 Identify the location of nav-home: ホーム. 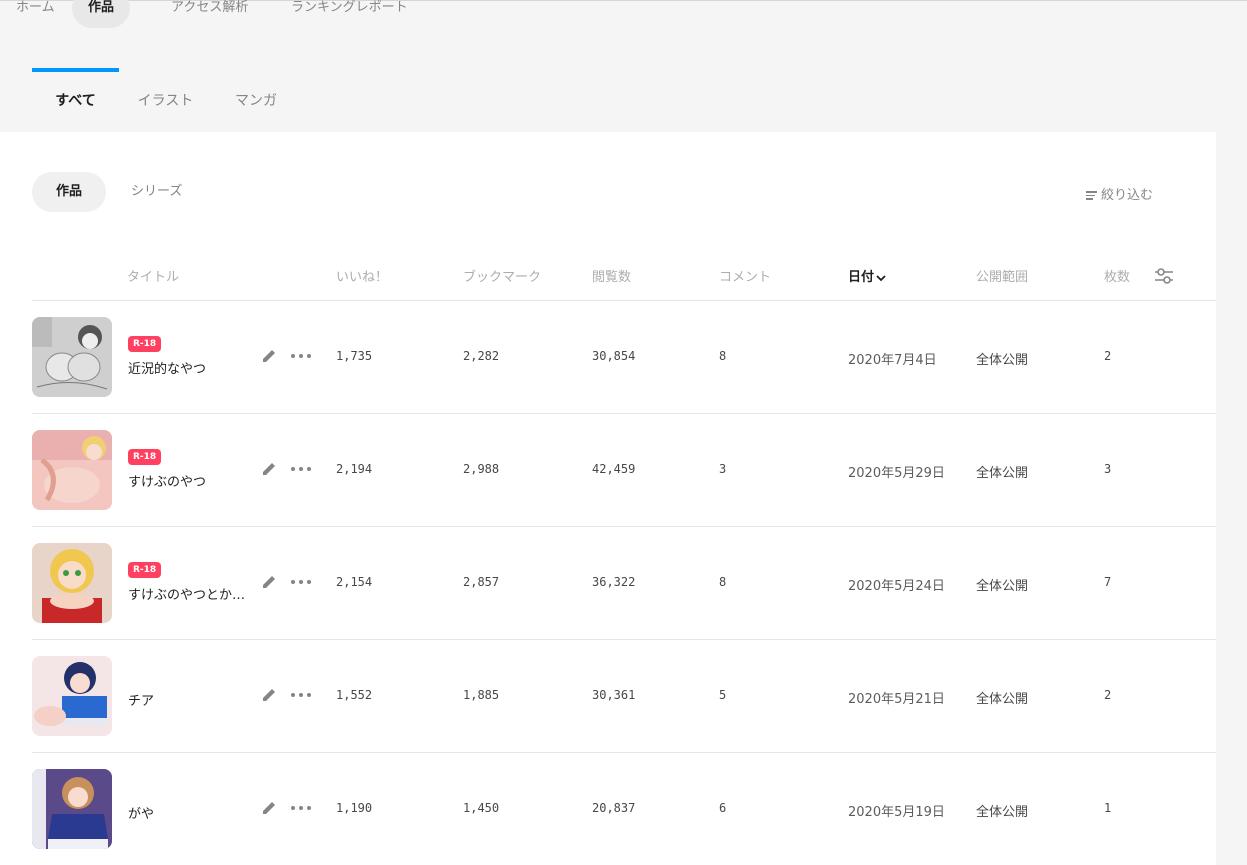
(35, 14).